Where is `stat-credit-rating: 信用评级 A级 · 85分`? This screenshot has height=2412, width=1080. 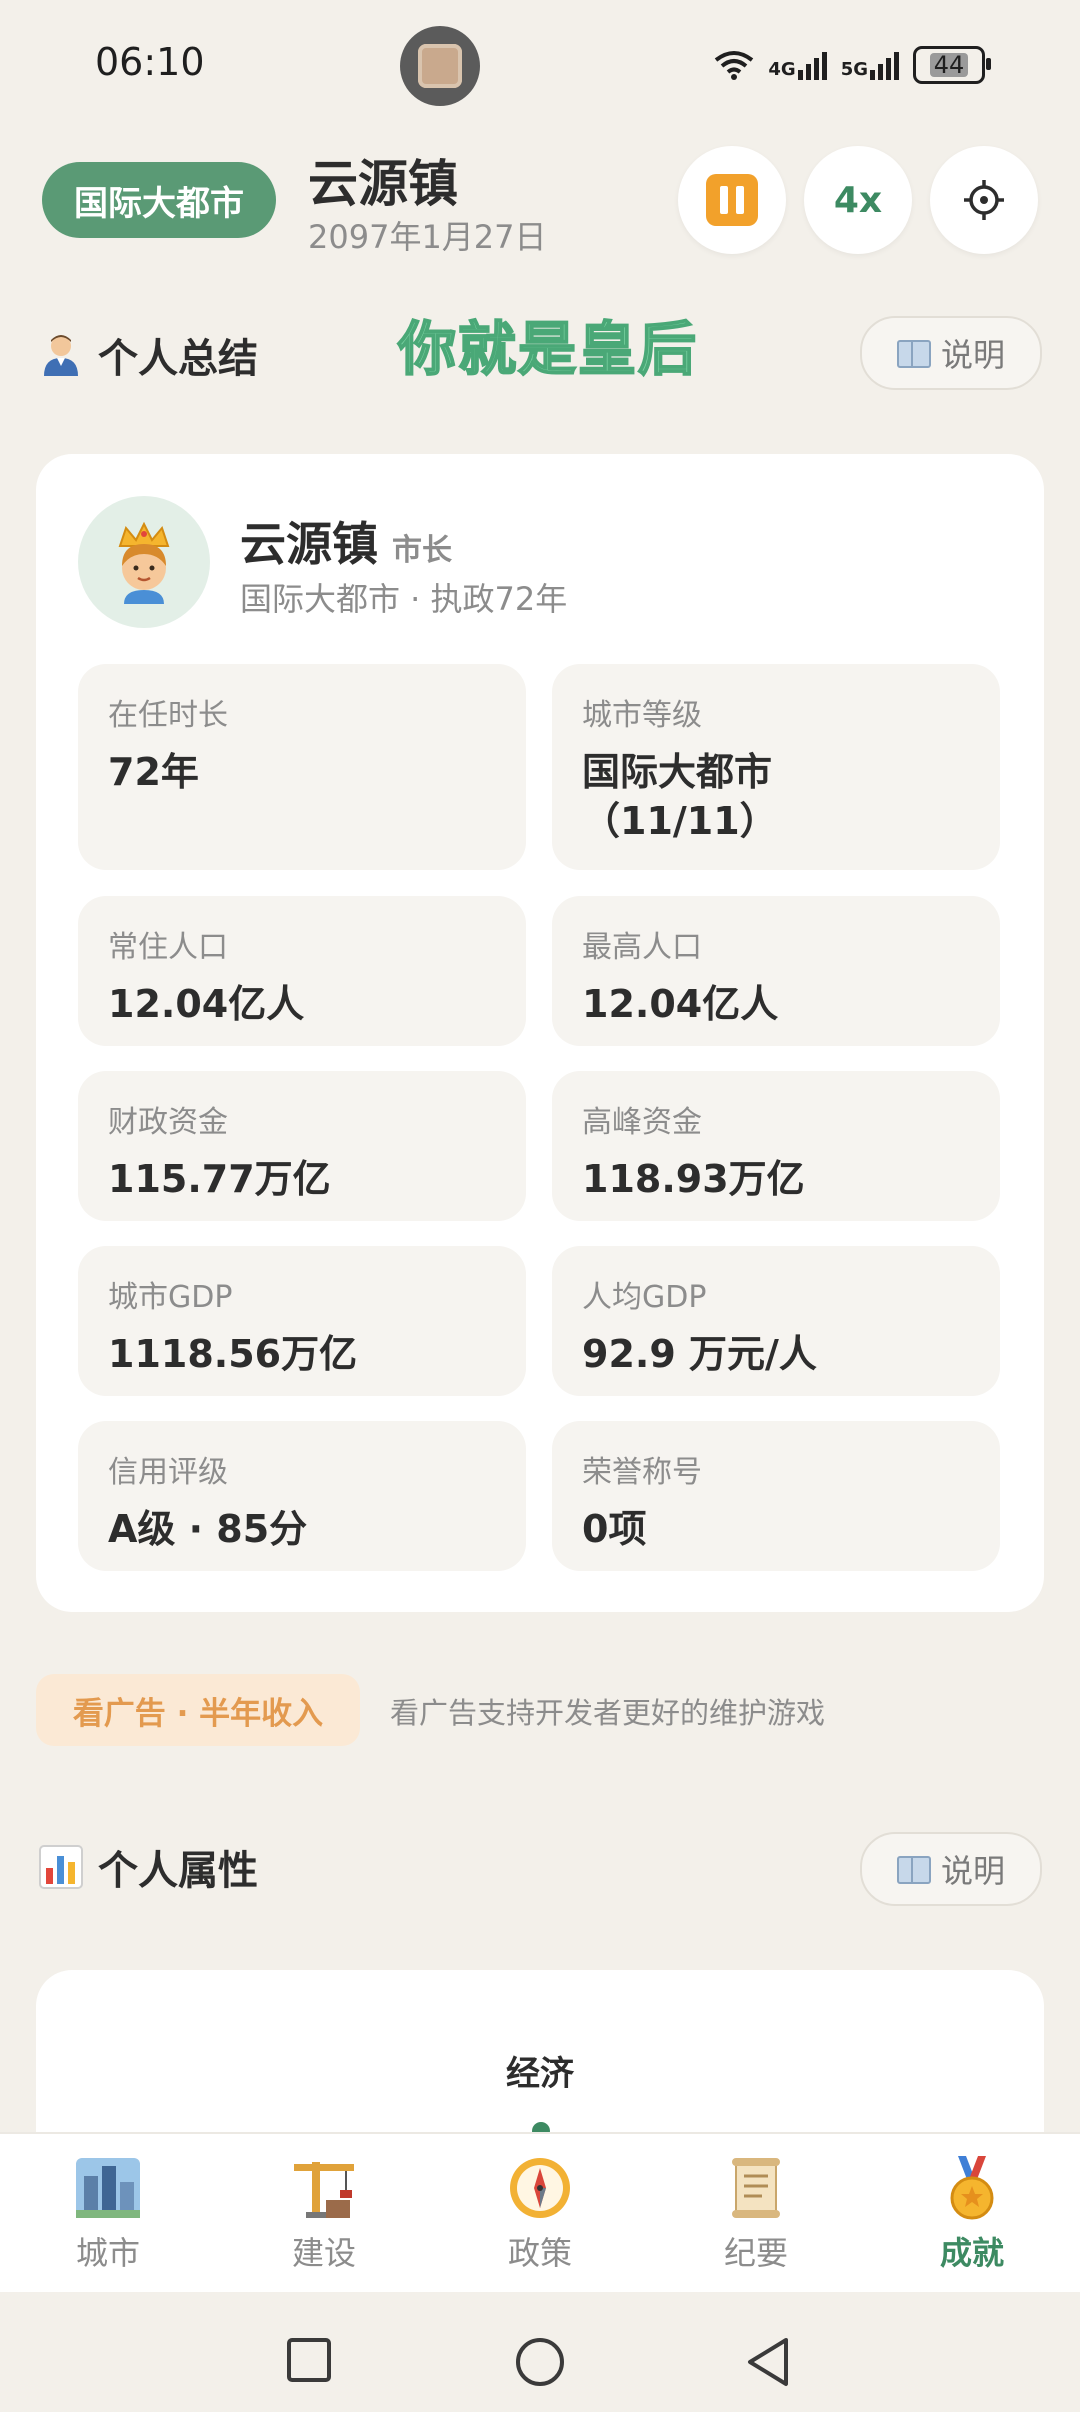
stat-credit-rating: 信用评级 A级 · 85分 is located at coordinates (302, 1496).